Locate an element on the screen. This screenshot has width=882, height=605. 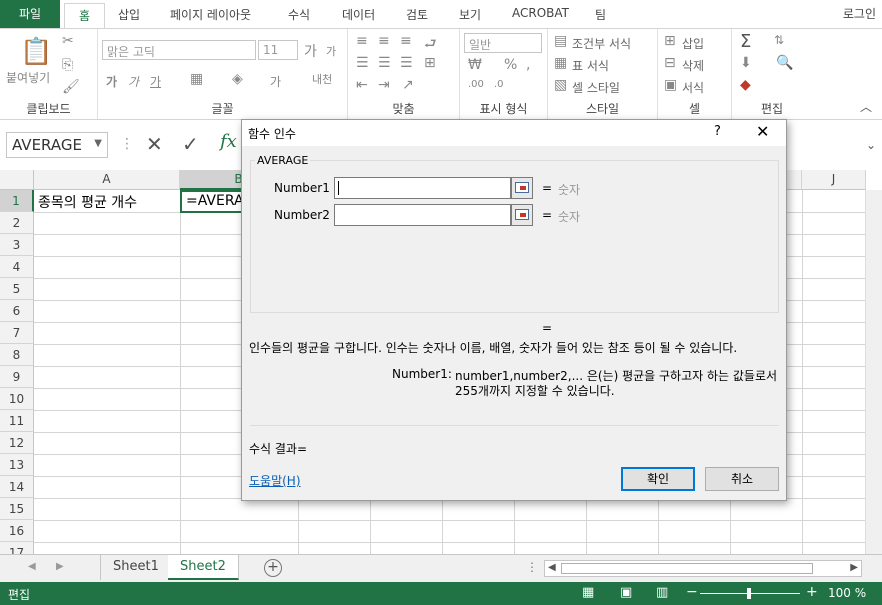
expand-formula-bar-icon: ⌄ is located at coordinates (871, 145).